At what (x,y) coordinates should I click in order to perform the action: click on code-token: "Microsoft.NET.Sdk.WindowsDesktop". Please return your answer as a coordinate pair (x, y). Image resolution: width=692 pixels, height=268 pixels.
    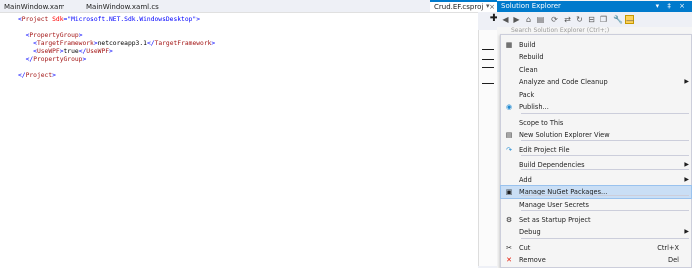
    Looking at the image, I should click on (132, 19).